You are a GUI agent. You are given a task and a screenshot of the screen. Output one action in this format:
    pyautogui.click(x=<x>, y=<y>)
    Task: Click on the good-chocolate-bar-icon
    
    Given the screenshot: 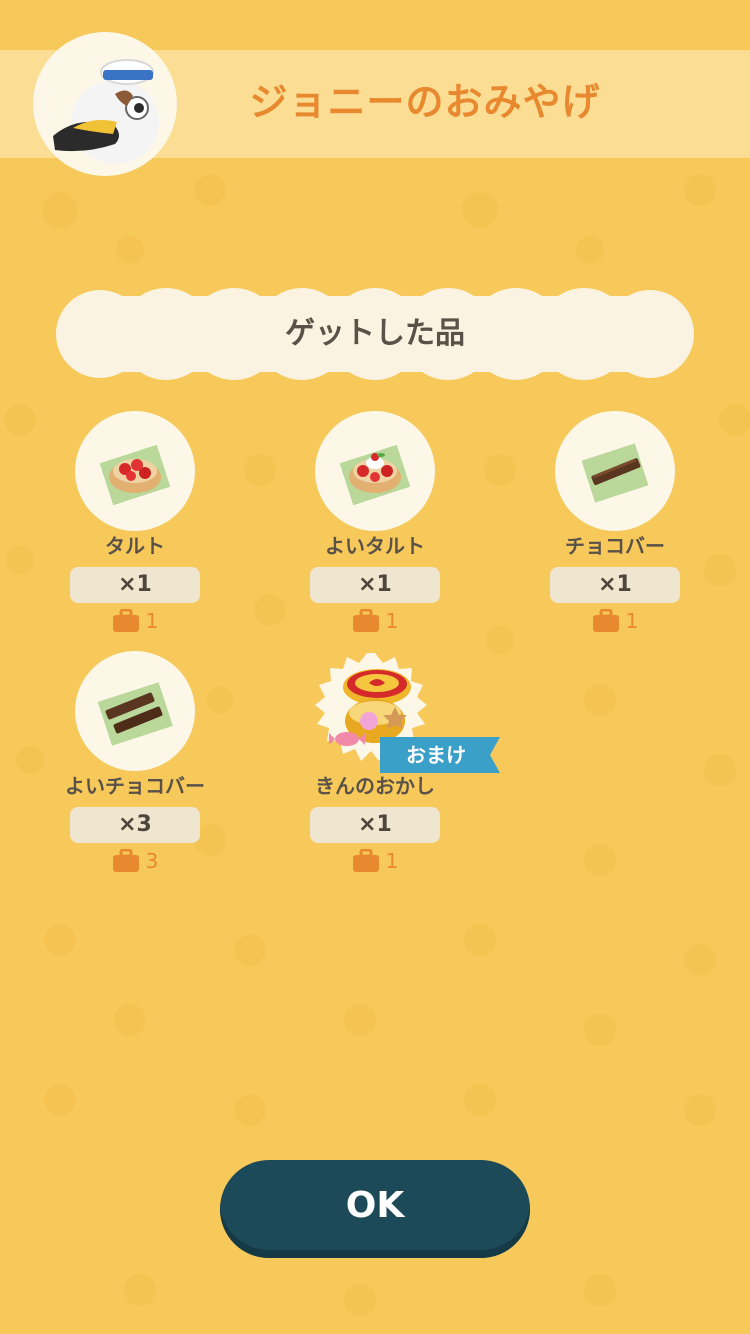 What is the action you would take?
    pyautogui.click(x=135, y=711)
    